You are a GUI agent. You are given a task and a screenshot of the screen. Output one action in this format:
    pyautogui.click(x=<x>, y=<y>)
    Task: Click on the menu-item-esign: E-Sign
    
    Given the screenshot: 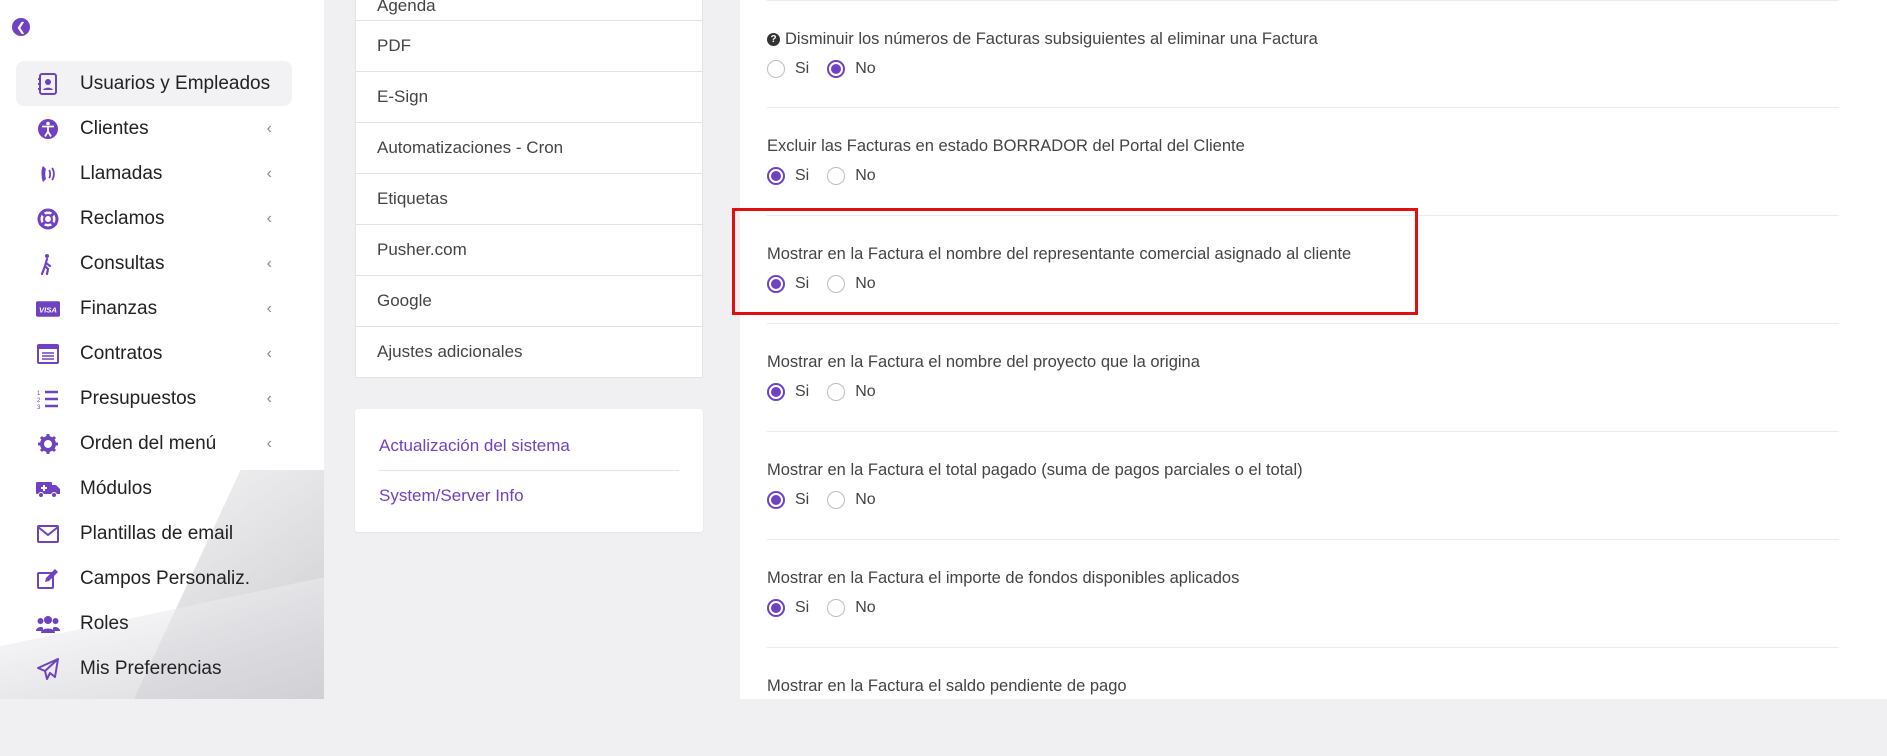 What is the action you would take?
    pyautogui.click(x=529, y=96)
    